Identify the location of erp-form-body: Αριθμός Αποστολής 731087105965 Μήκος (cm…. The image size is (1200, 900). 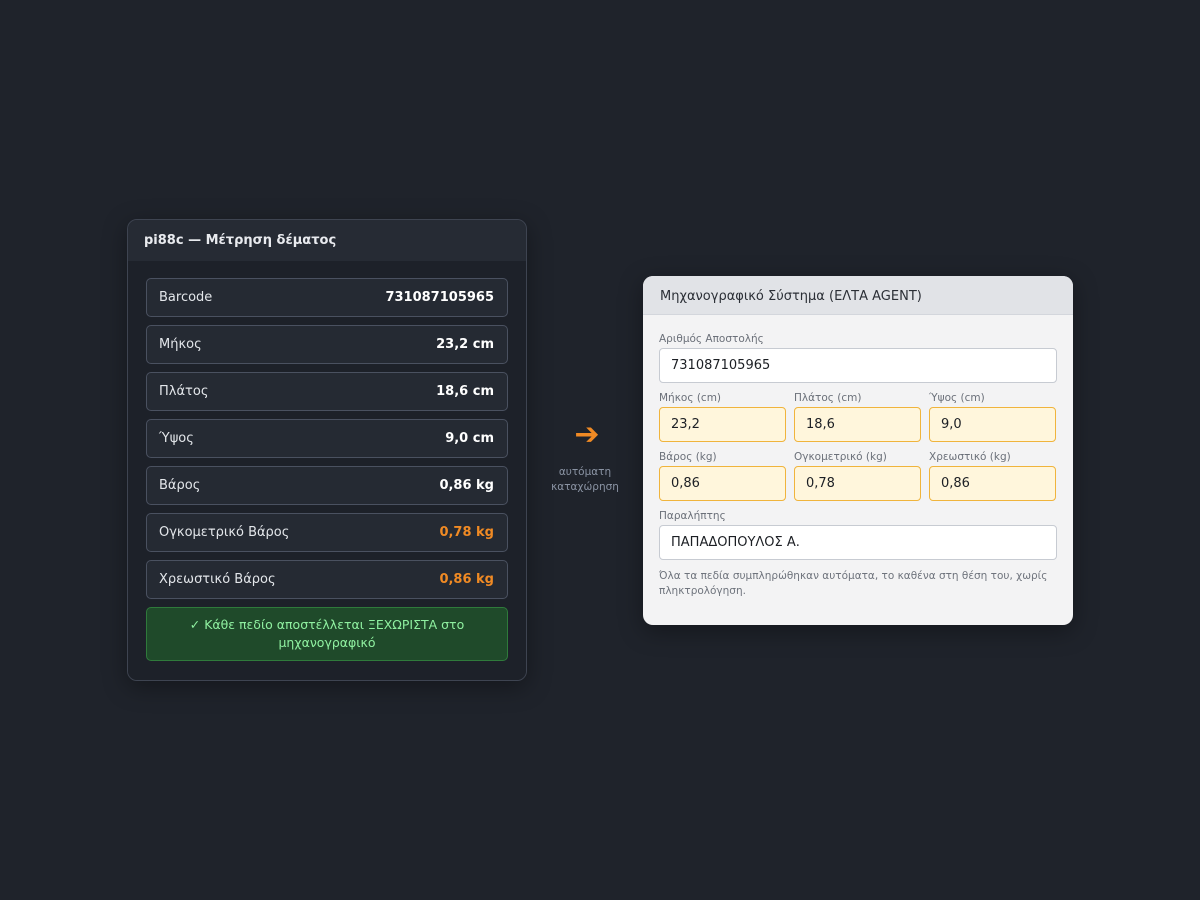
(858, 457).